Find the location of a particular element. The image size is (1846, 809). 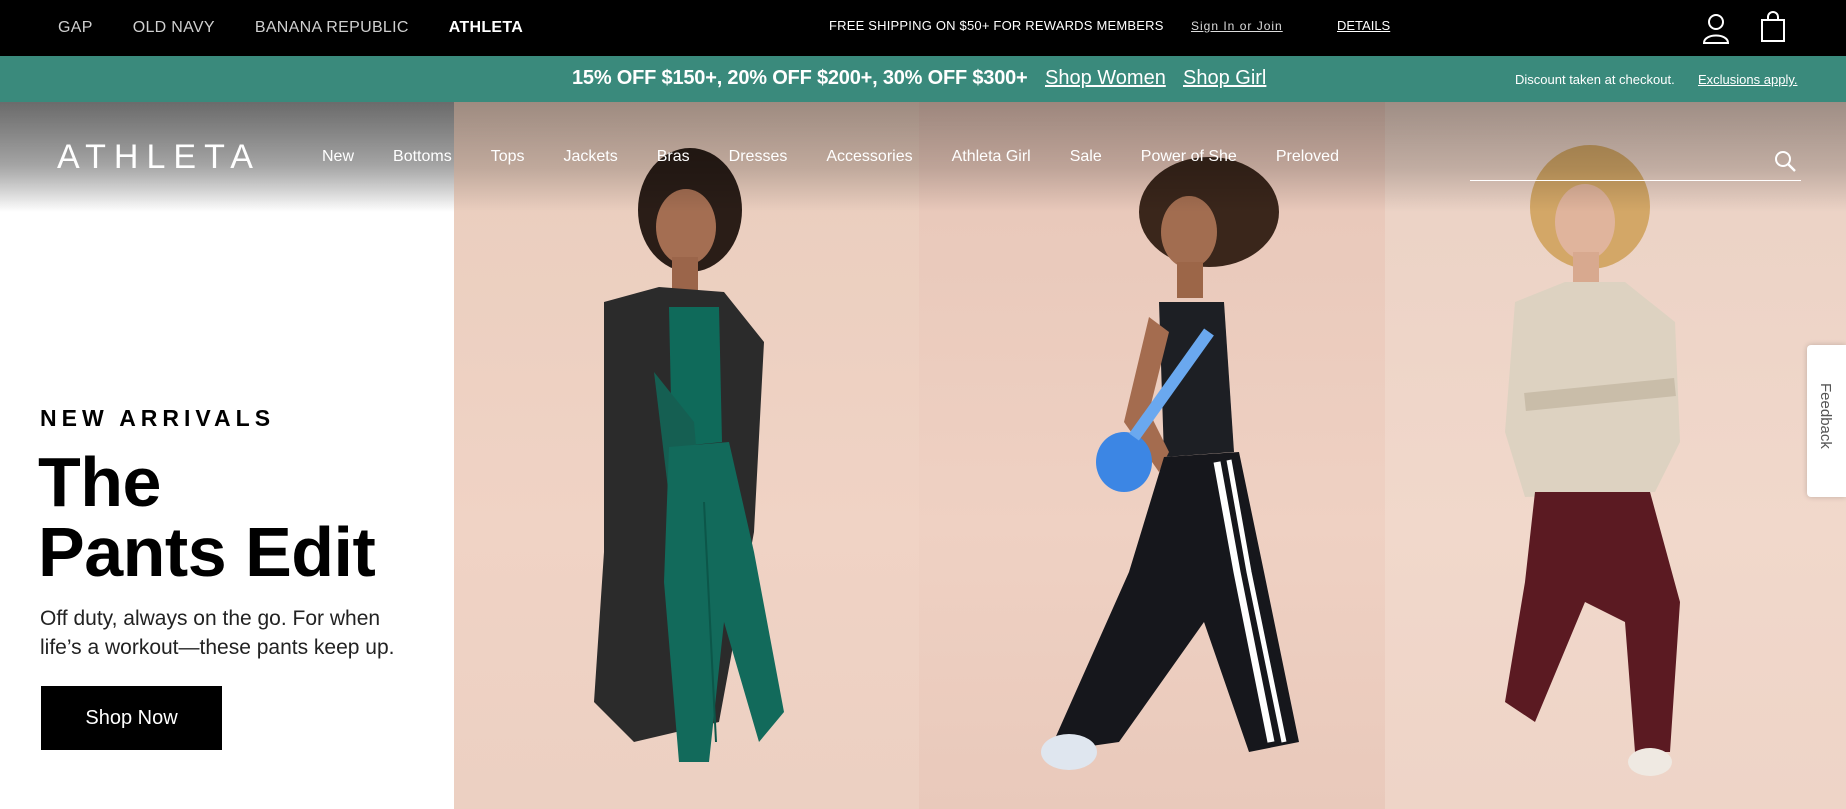

shop-now-button: Shop Now is located at coordinates (131, 718).